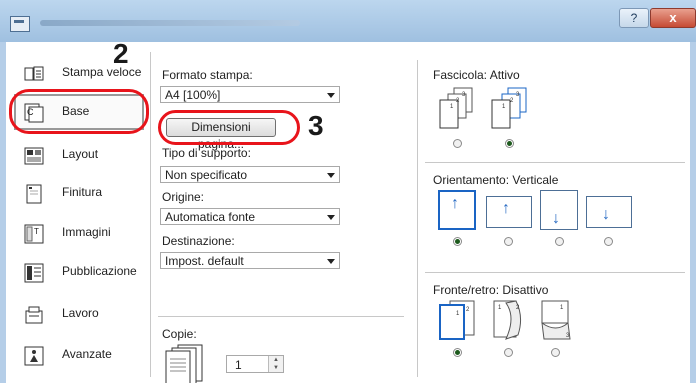 This screenshot has width=696, height=383. Describe the element at coordinates (276, 360) in the screenshot. I see `spin-up-icon: ▲` at that location.